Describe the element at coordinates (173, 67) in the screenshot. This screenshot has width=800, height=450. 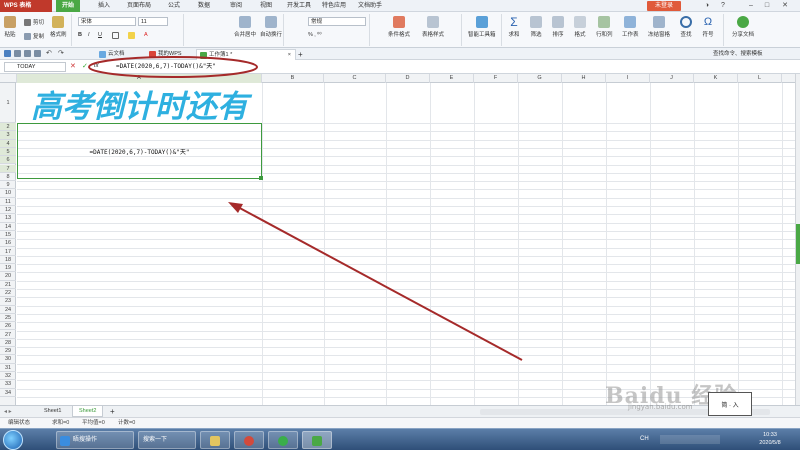
I see `highlight-ellipse` at that location.